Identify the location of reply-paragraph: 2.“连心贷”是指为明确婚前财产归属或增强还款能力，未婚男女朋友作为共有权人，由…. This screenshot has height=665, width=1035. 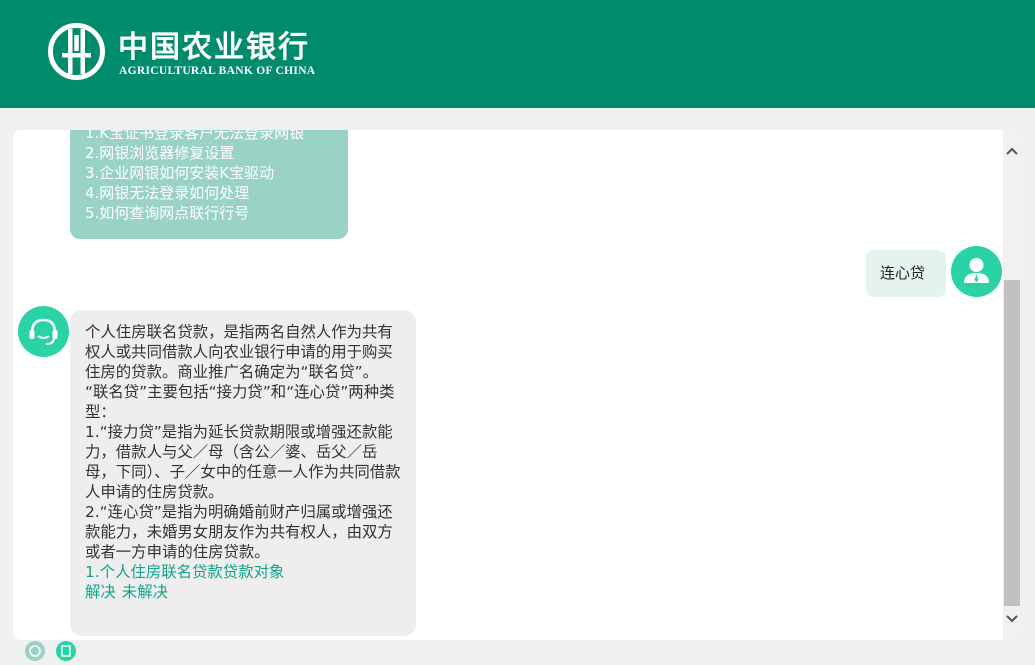
(239, 532).